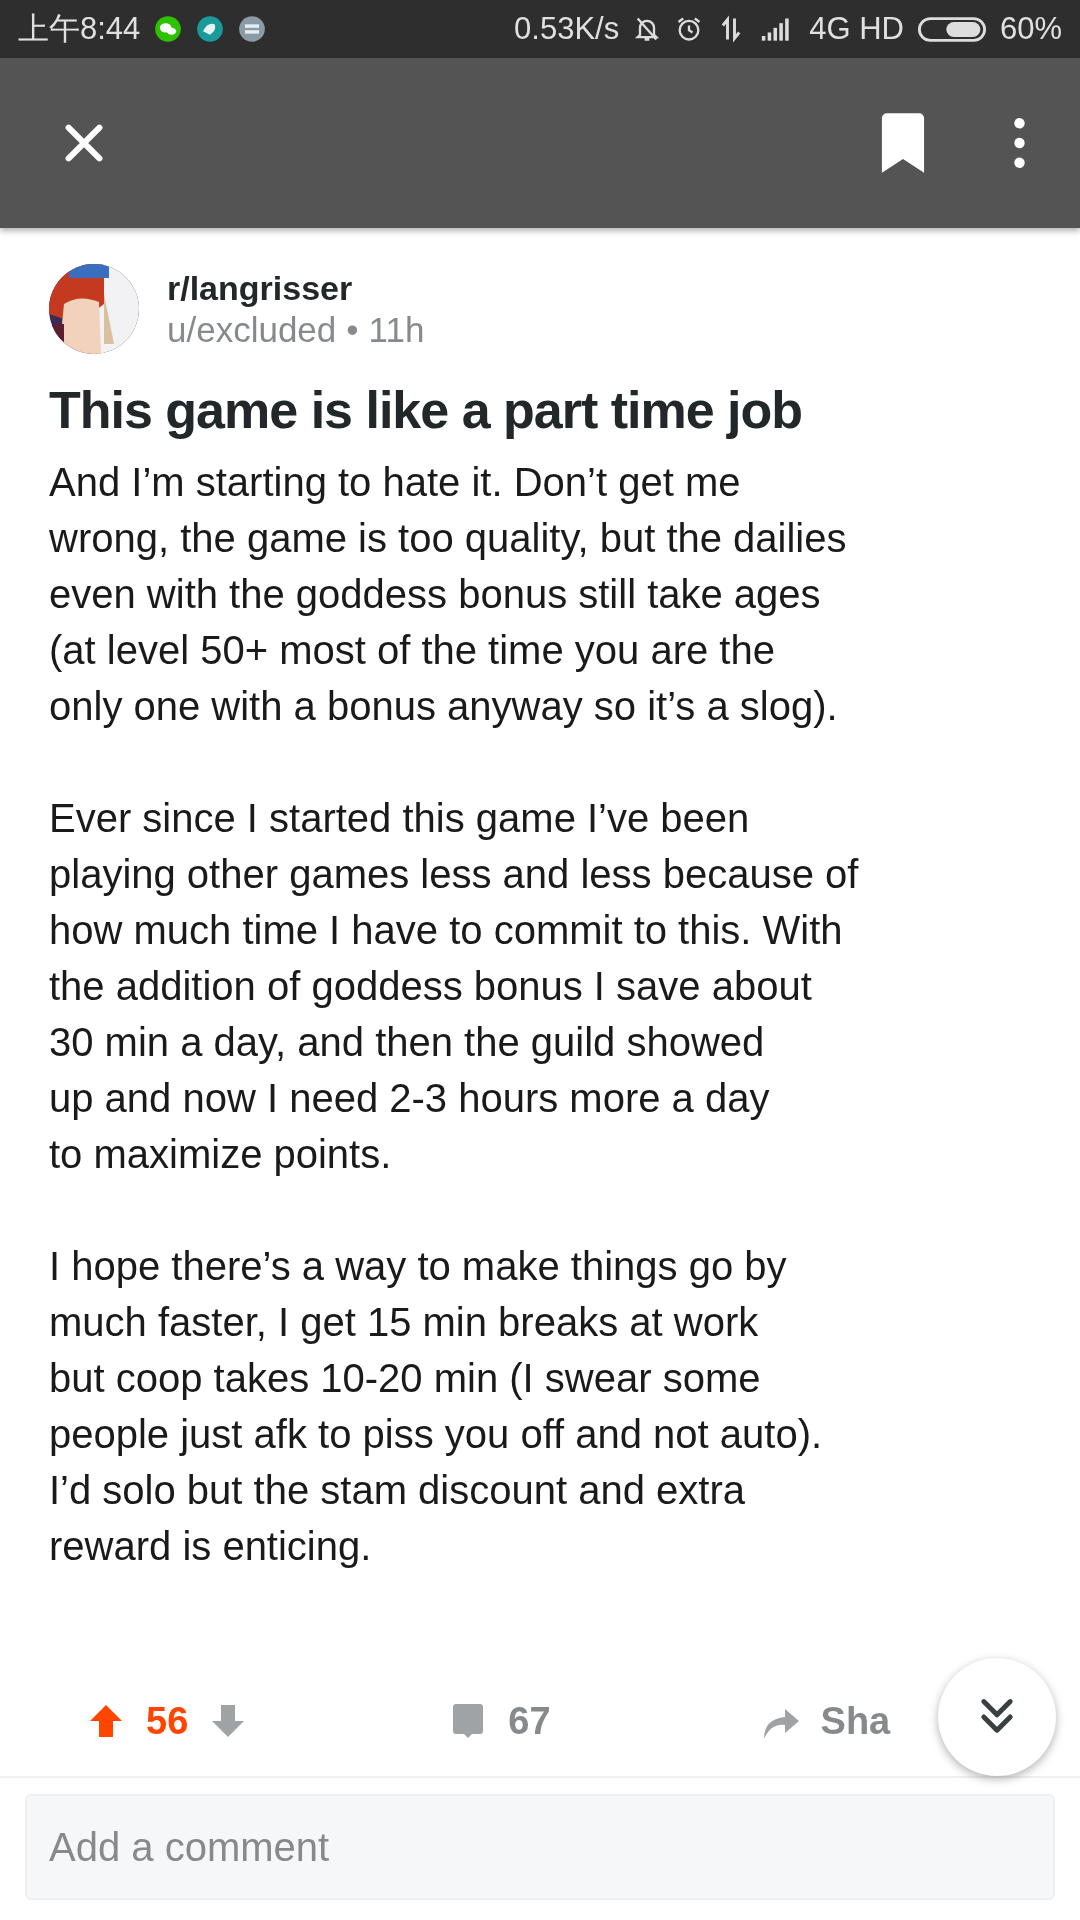 This screenshot has width=1080, height=1920. What do you see at coordinates (167, 1721) in the screenshot?
I see `vote-count: 56` at bounding box center [167, 1721].